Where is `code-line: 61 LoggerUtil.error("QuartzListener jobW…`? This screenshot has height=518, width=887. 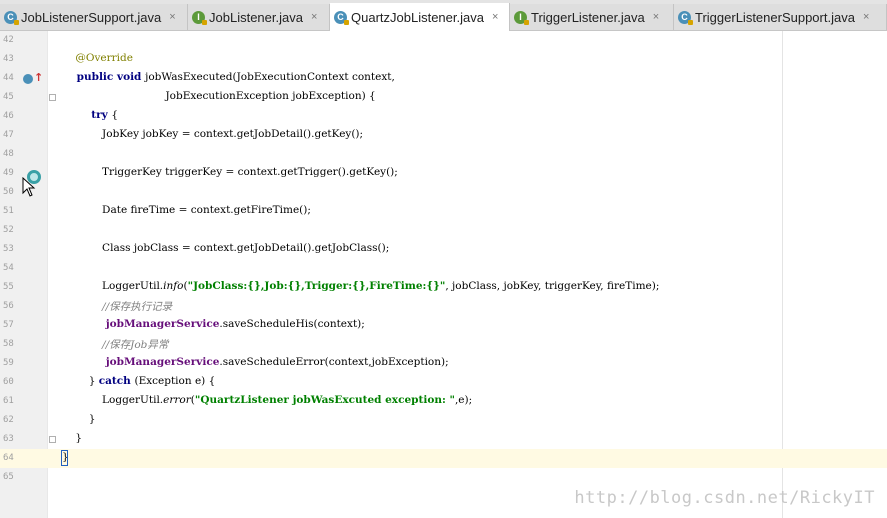 code-line: 61 LoggerUtil.error("QuartzListener jobW… is located at coordinates (443, 401).